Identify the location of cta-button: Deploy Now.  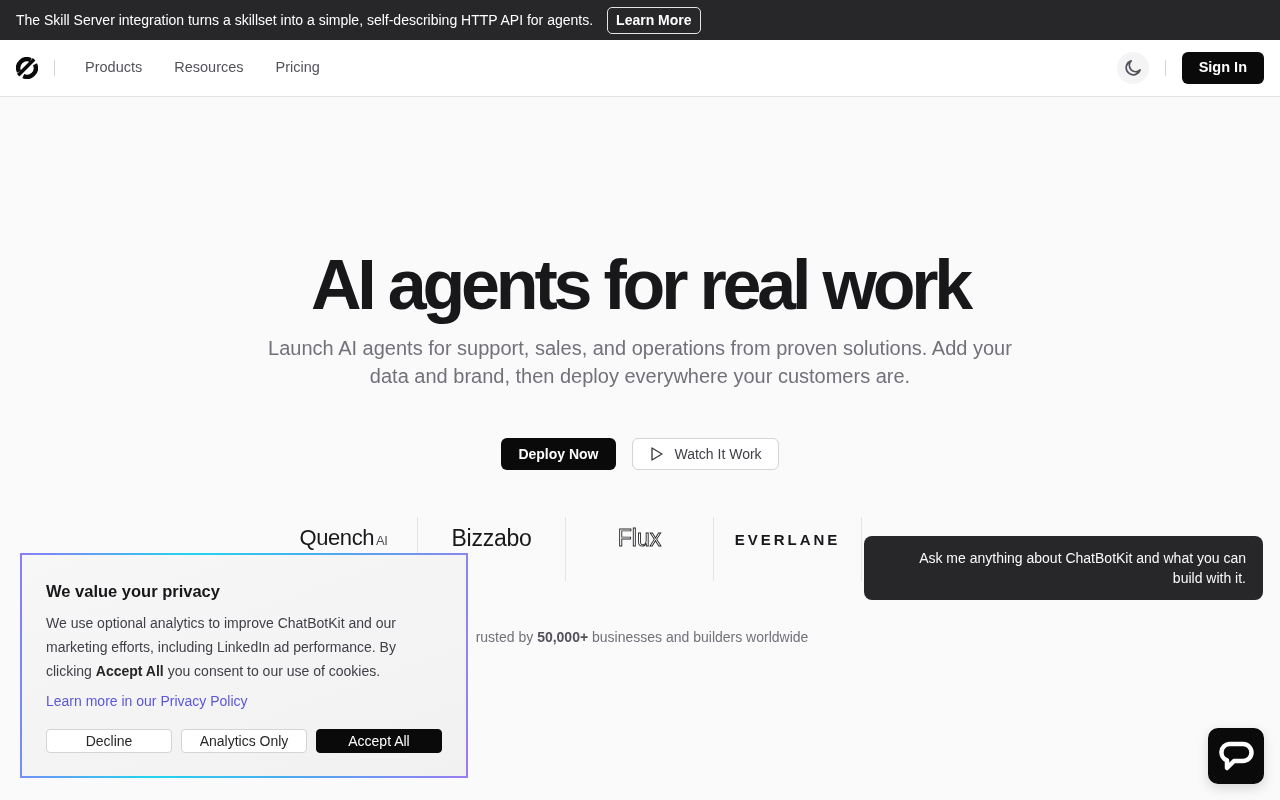
(558, 454).